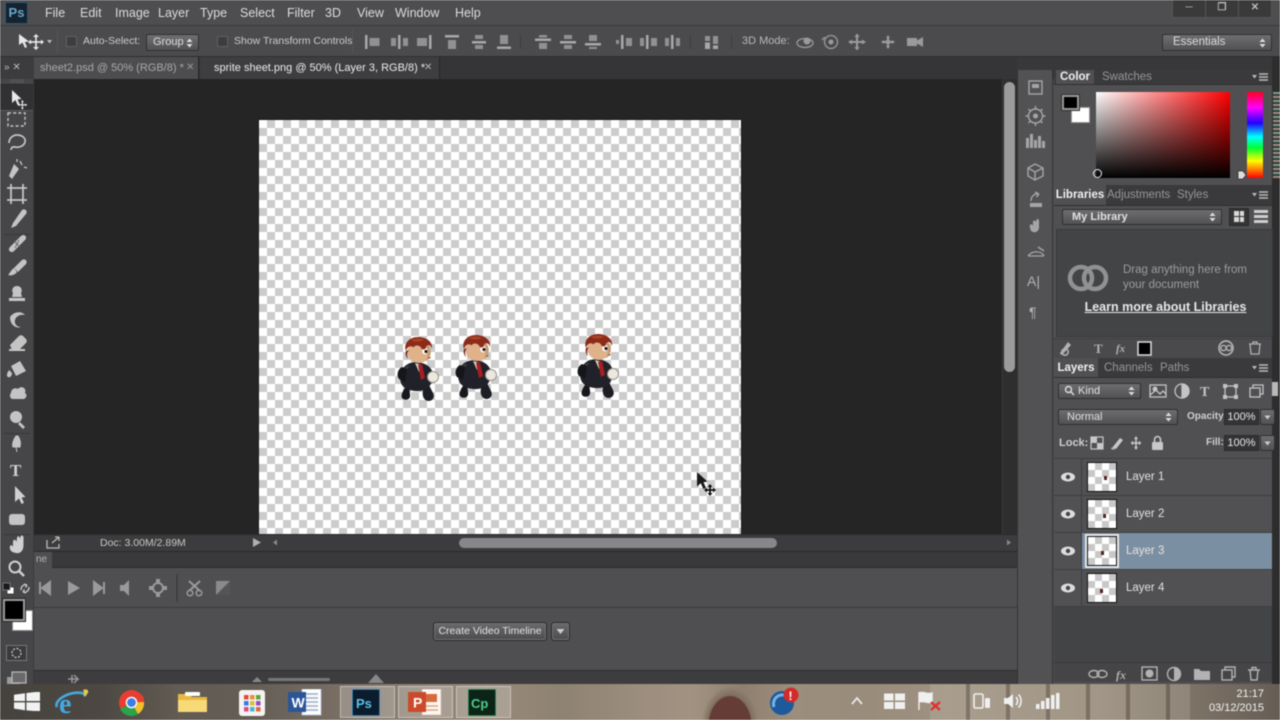  Describe the element at coordinates (1033, 281) in the screenshot. I see `svg-text: A|` at that location.